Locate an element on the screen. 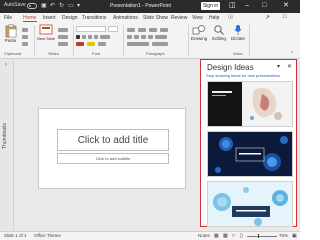  present-icon: ▭ is located at coordinates (71, 6).